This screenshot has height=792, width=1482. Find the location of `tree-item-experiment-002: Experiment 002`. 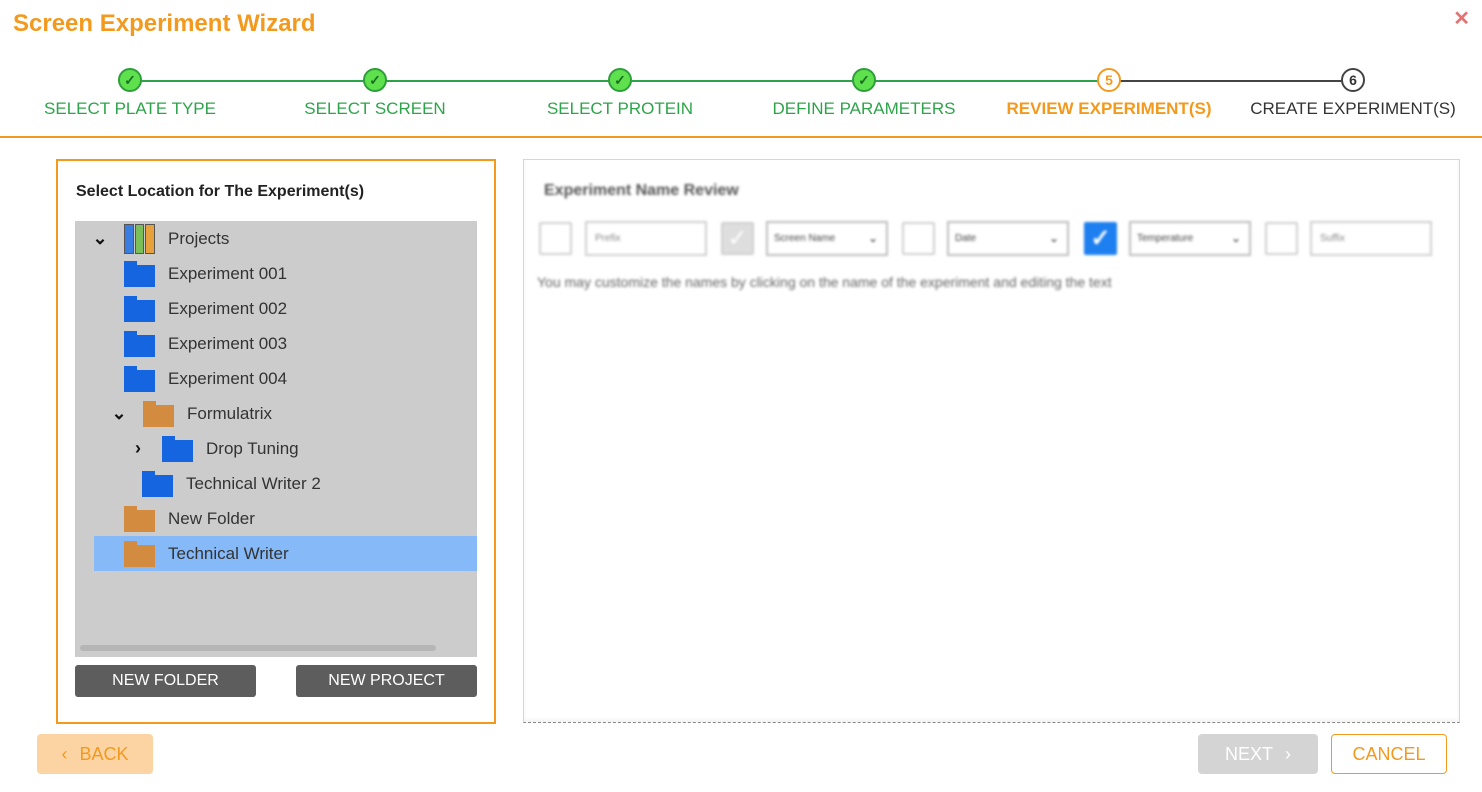

tree-item-experiment-002: Experiment 002 is located at coordinates (276, 308).